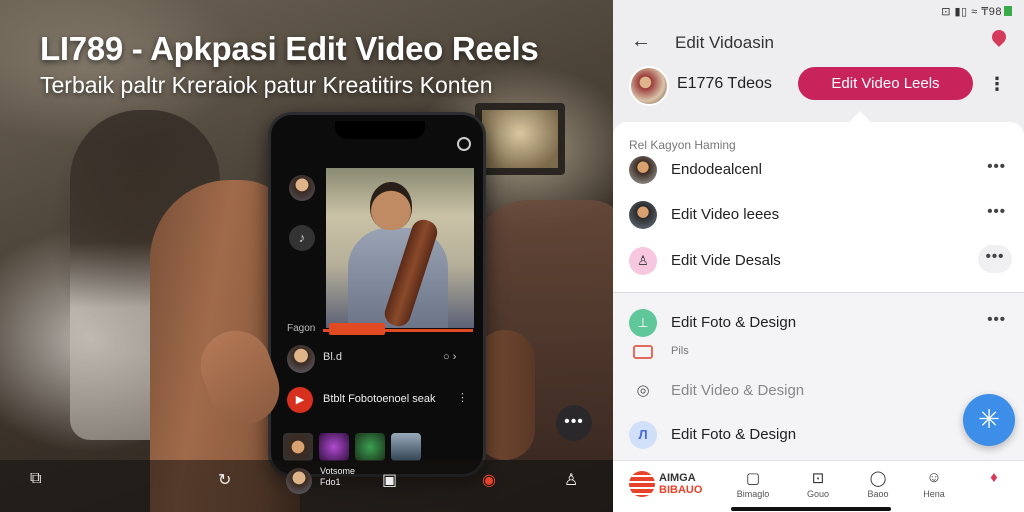 The image size is (1024, 512). Describe the element at coordinates (357, 329) in the screenshot. I see `phone-timeline-chip` at that location.